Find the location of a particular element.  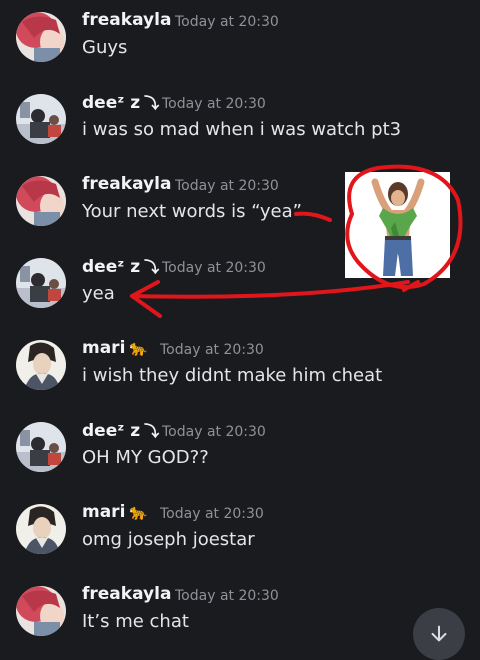

character-sticker-image is located at coordinates (397, 225).